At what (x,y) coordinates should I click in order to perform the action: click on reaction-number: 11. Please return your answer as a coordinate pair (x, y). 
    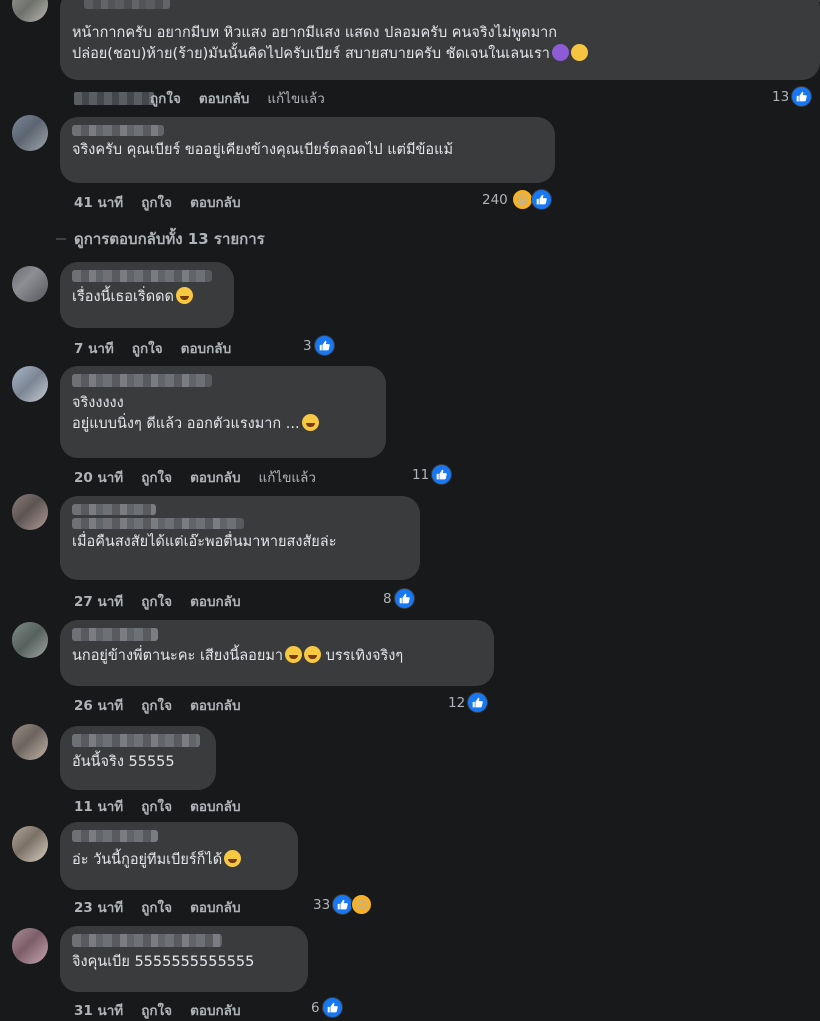
    Looking at the image, I should click on (421, 474).